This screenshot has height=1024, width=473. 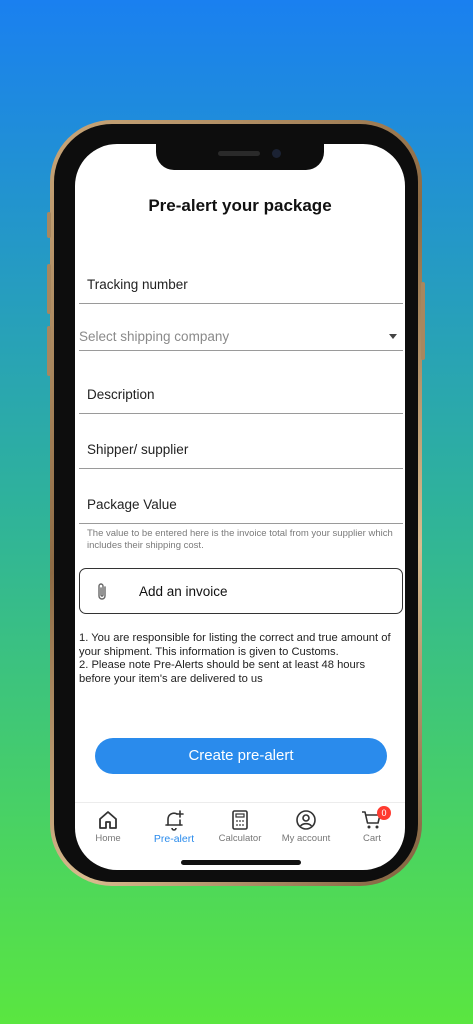 I want to click on package-value-label: Package Value, so click(x=132, y=504).